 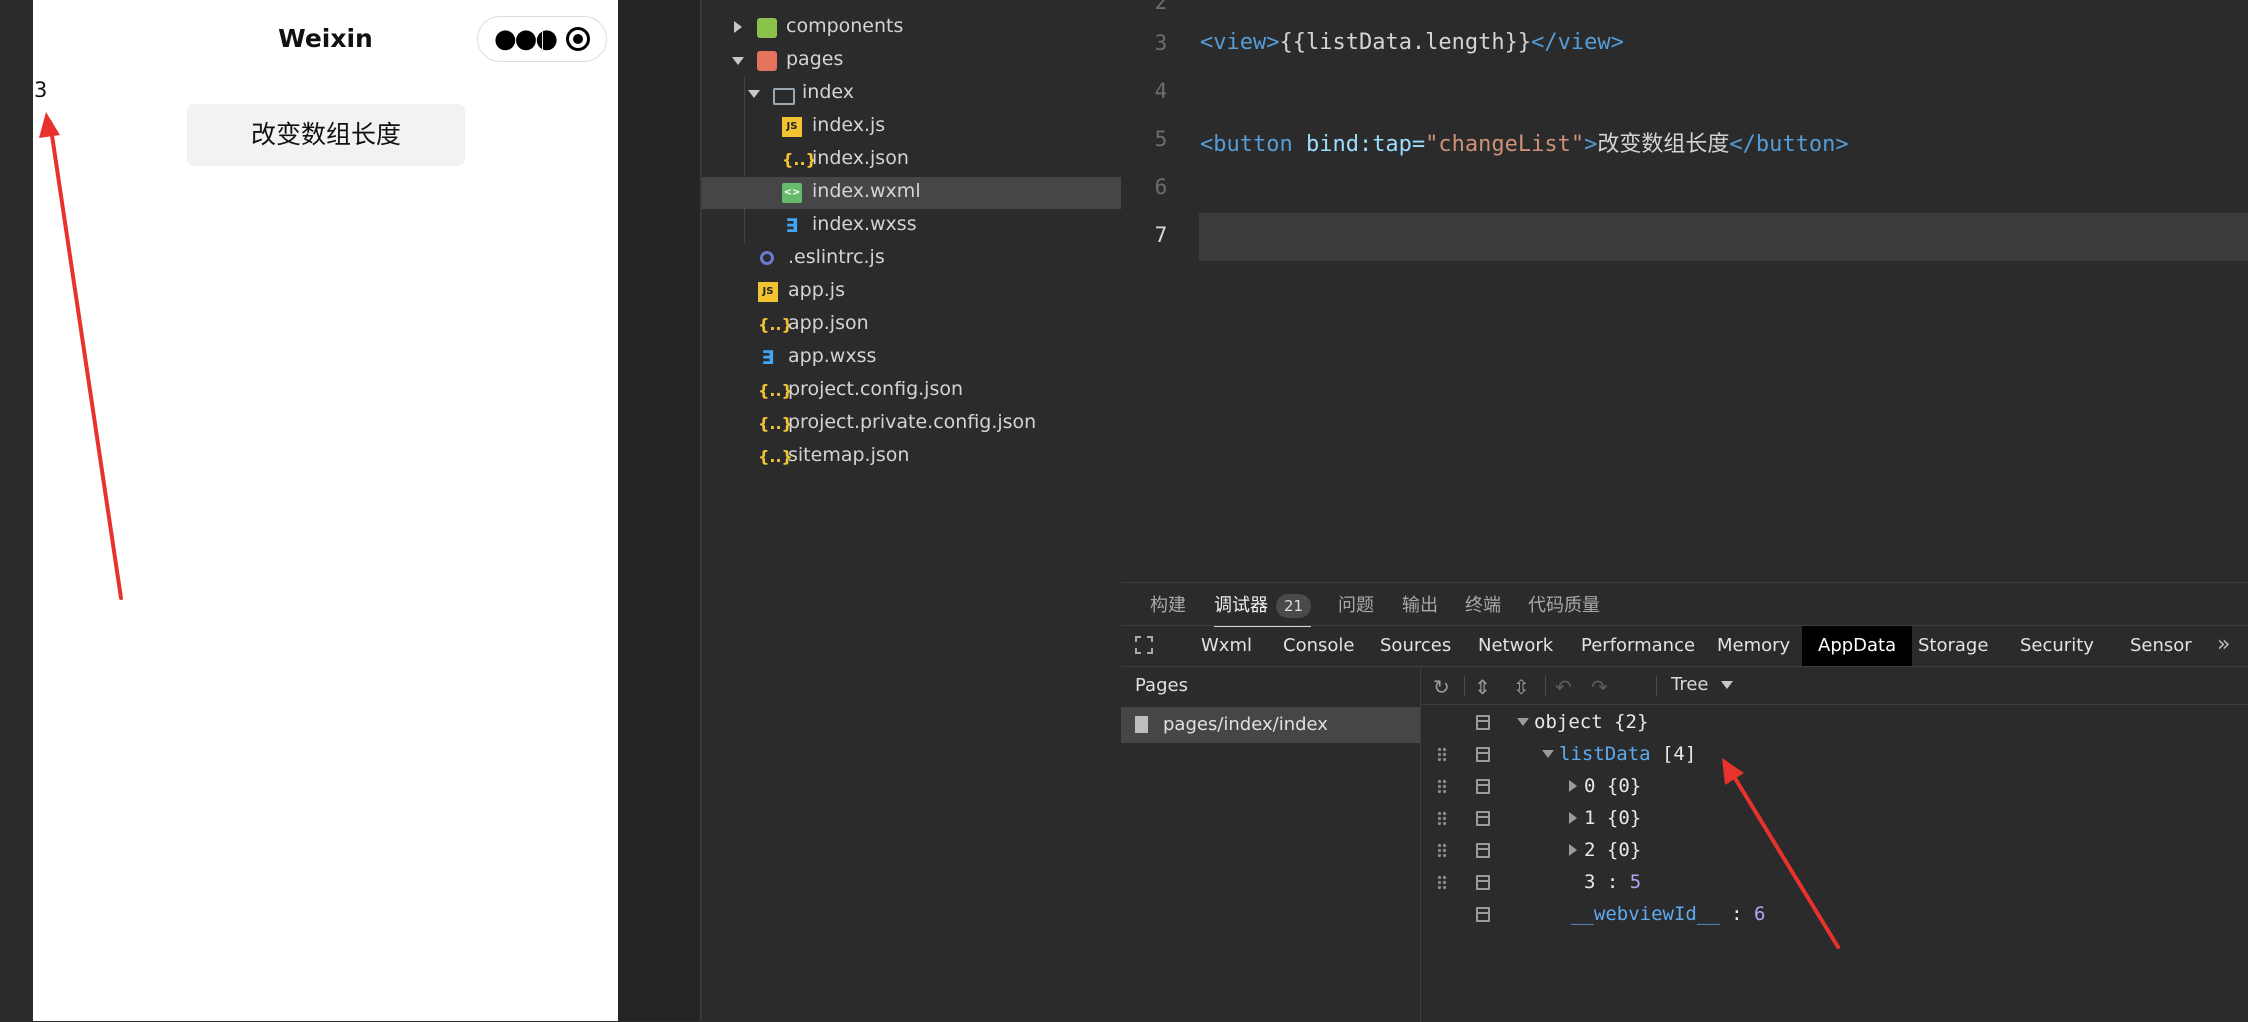 I want to click on explorer-item-app-json: {..} app.json, so click(x=912, y=325).